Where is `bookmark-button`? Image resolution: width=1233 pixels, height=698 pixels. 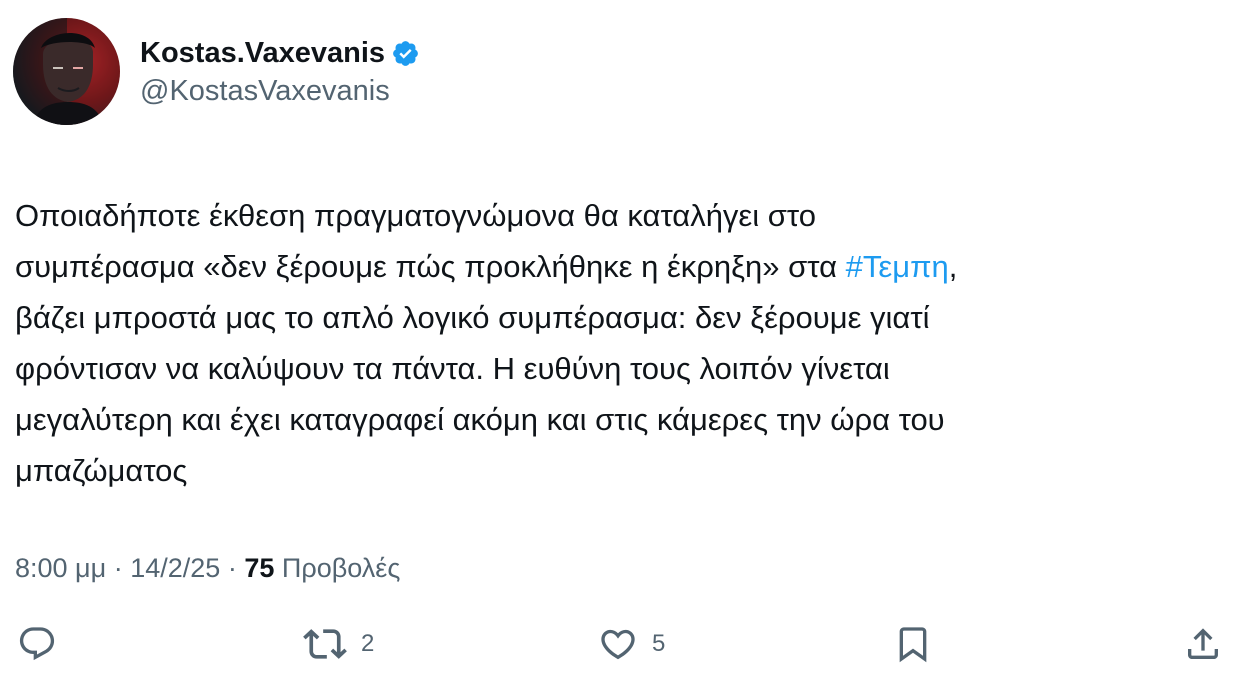
bookmark-button is located at coordinates (913, 644).